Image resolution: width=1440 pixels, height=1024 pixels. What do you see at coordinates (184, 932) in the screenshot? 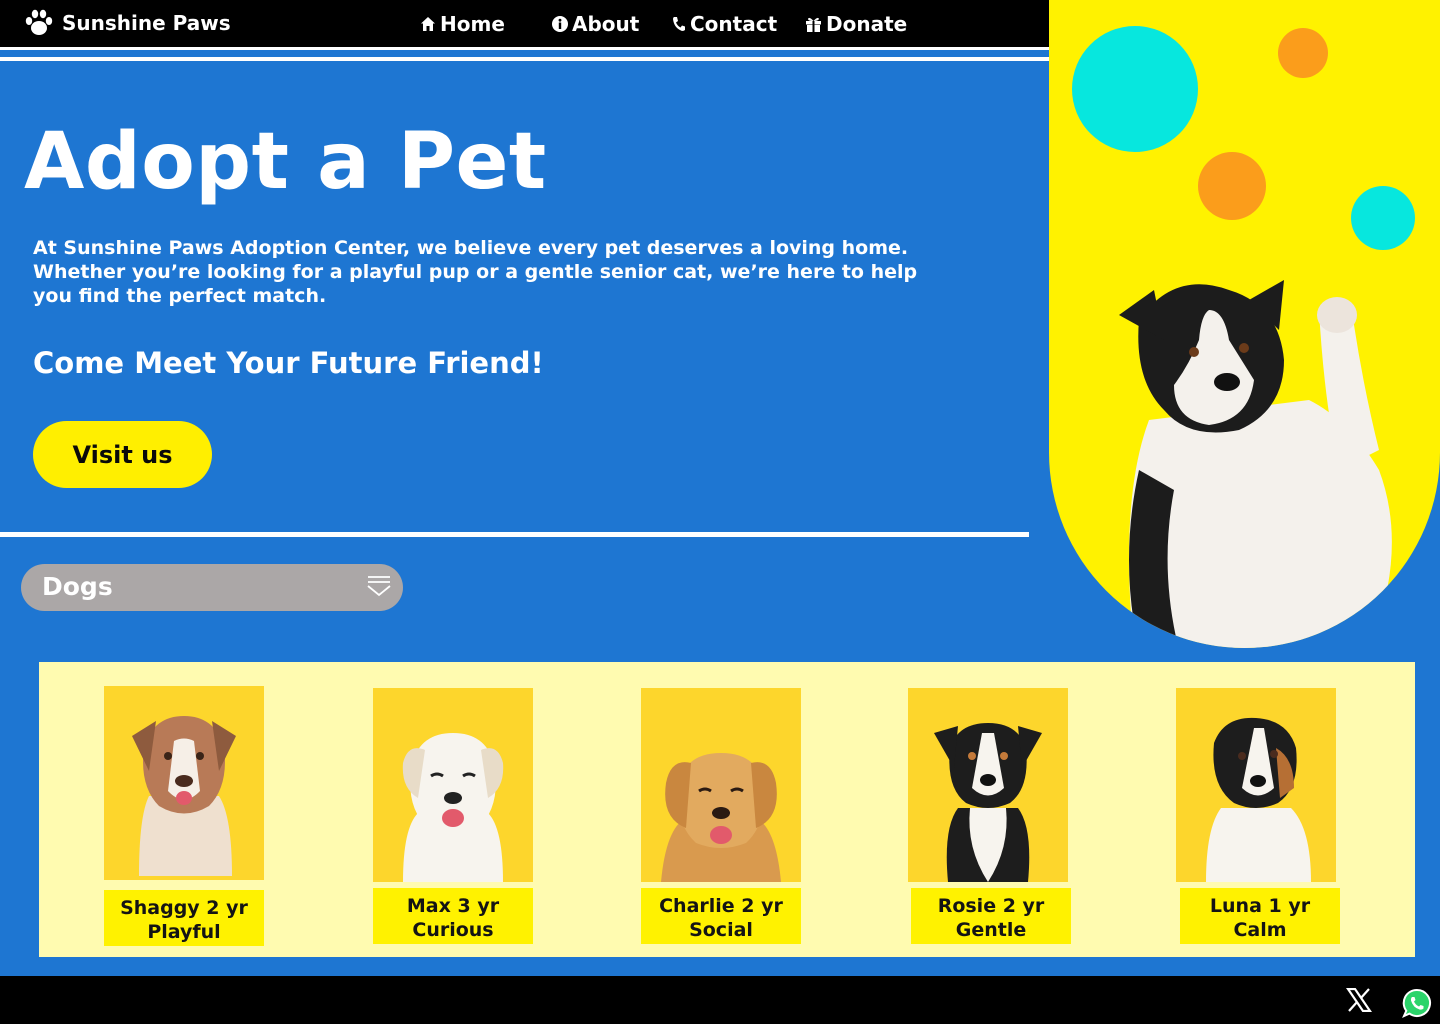
I see `pet-trait: Playful` at bounding box center [184, 932].